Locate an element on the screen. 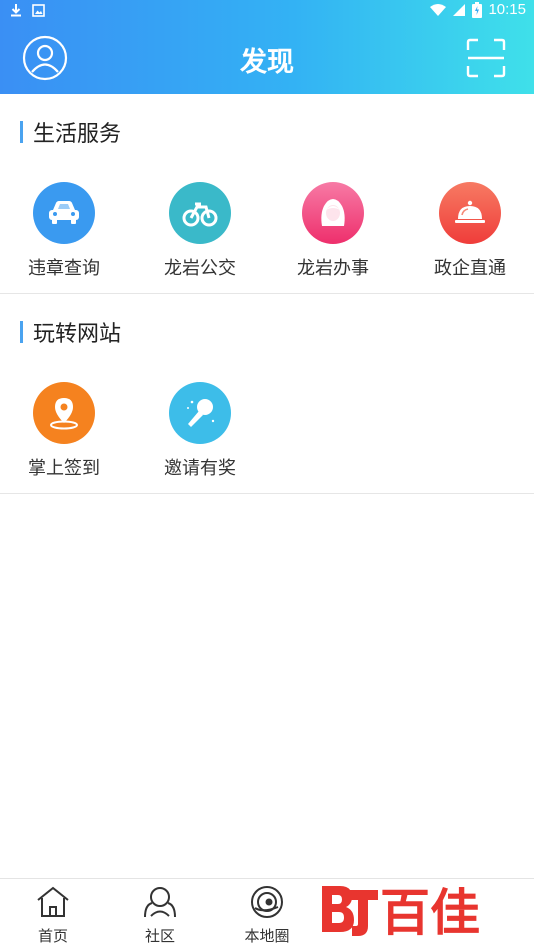 The width and height of the screenshot is (534, 950). section-title-text: 玩转网站 is located at coordinates (77, 334).